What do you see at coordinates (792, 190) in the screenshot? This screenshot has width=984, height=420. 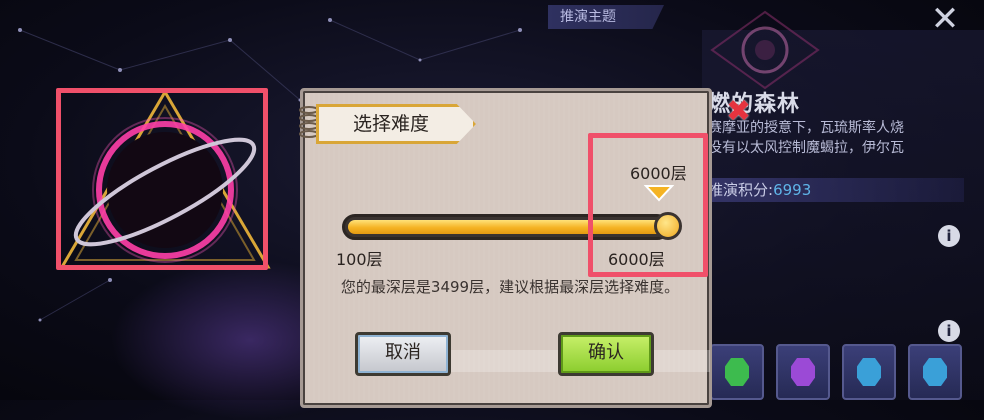 I see `score-value: 6993` at bounding box center [792, 190].